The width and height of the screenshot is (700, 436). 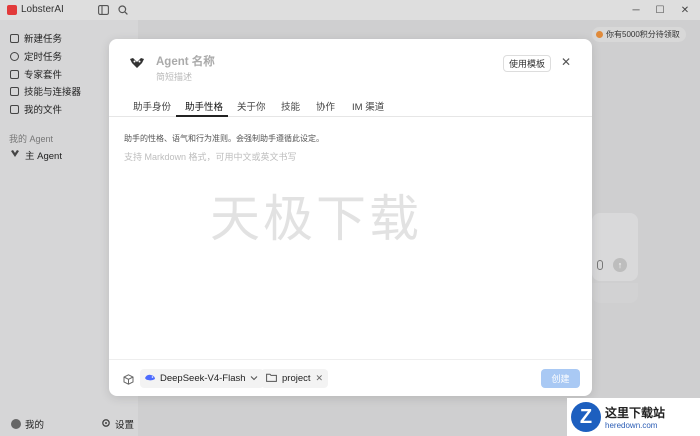 What do you see at coordinates (224, 138) in the screenshot?
I see `personality-hint: 助手的性格、语气和行为准则。会强制助手遵循此设定。` at bounding box center [224, 138].